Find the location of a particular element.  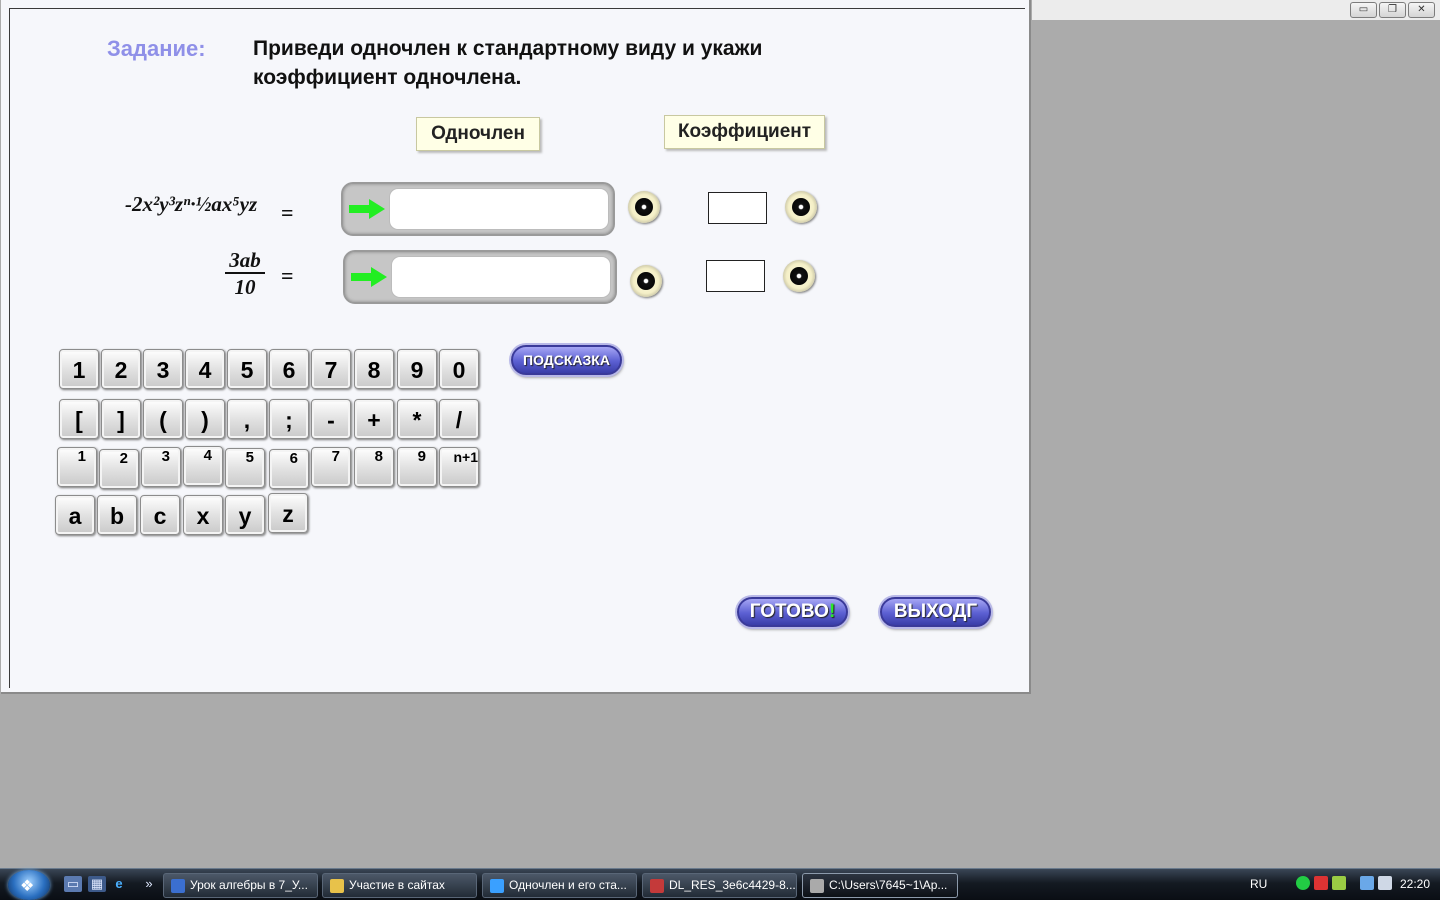

key-power: 2 is located at coordinates (119, 469).